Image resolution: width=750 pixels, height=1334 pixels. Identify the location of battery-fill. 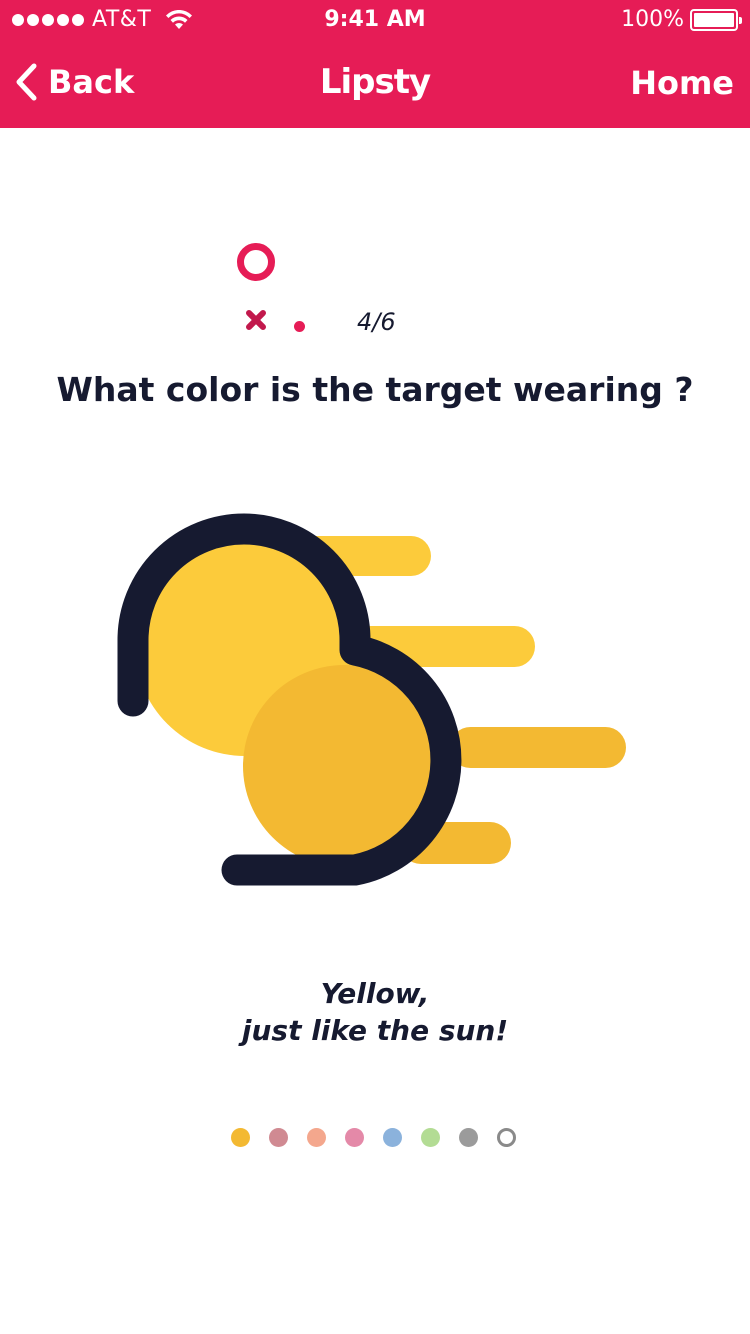
(714, 19).